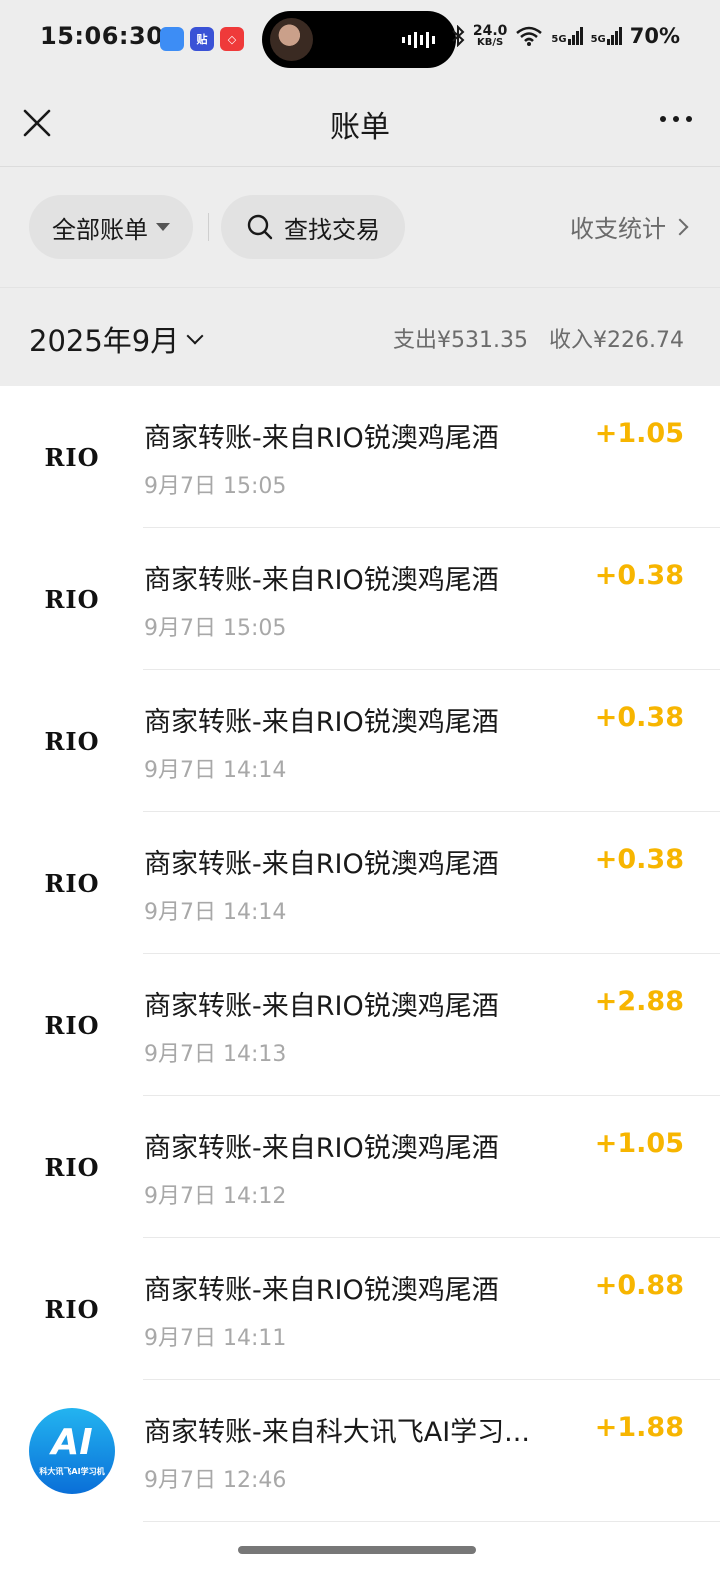 The height and width of the screenshot is (1584, 720). Describe the element at coordinates (215, 1054) in the screenshot. I see `transaction-date: 9月7日 14:13` at that location.